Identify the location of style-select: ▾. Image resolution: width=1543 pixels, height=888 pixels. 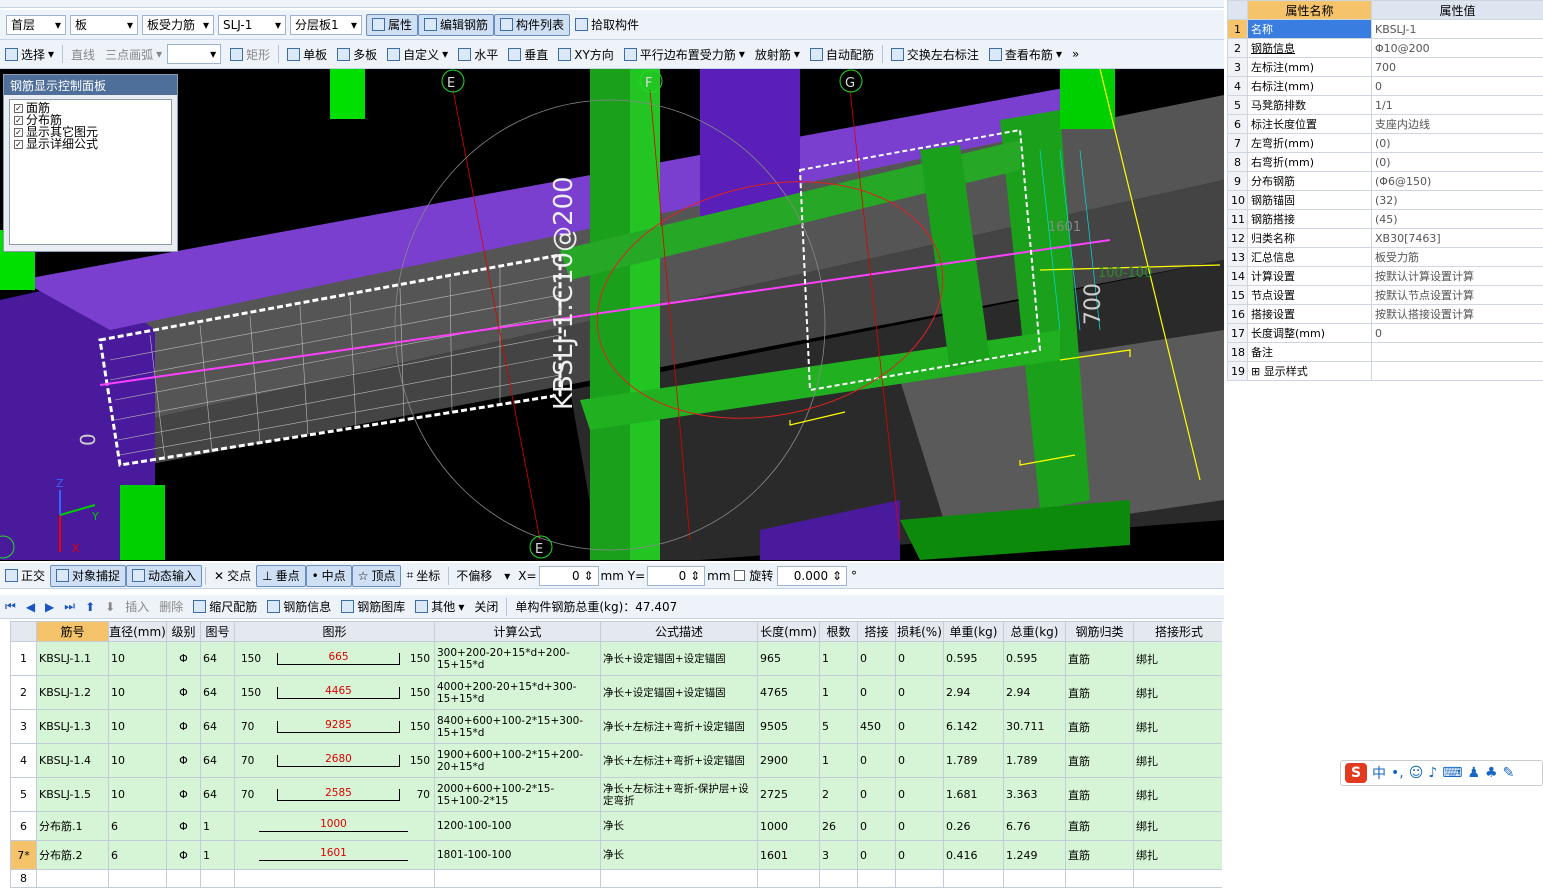
(194, 54).